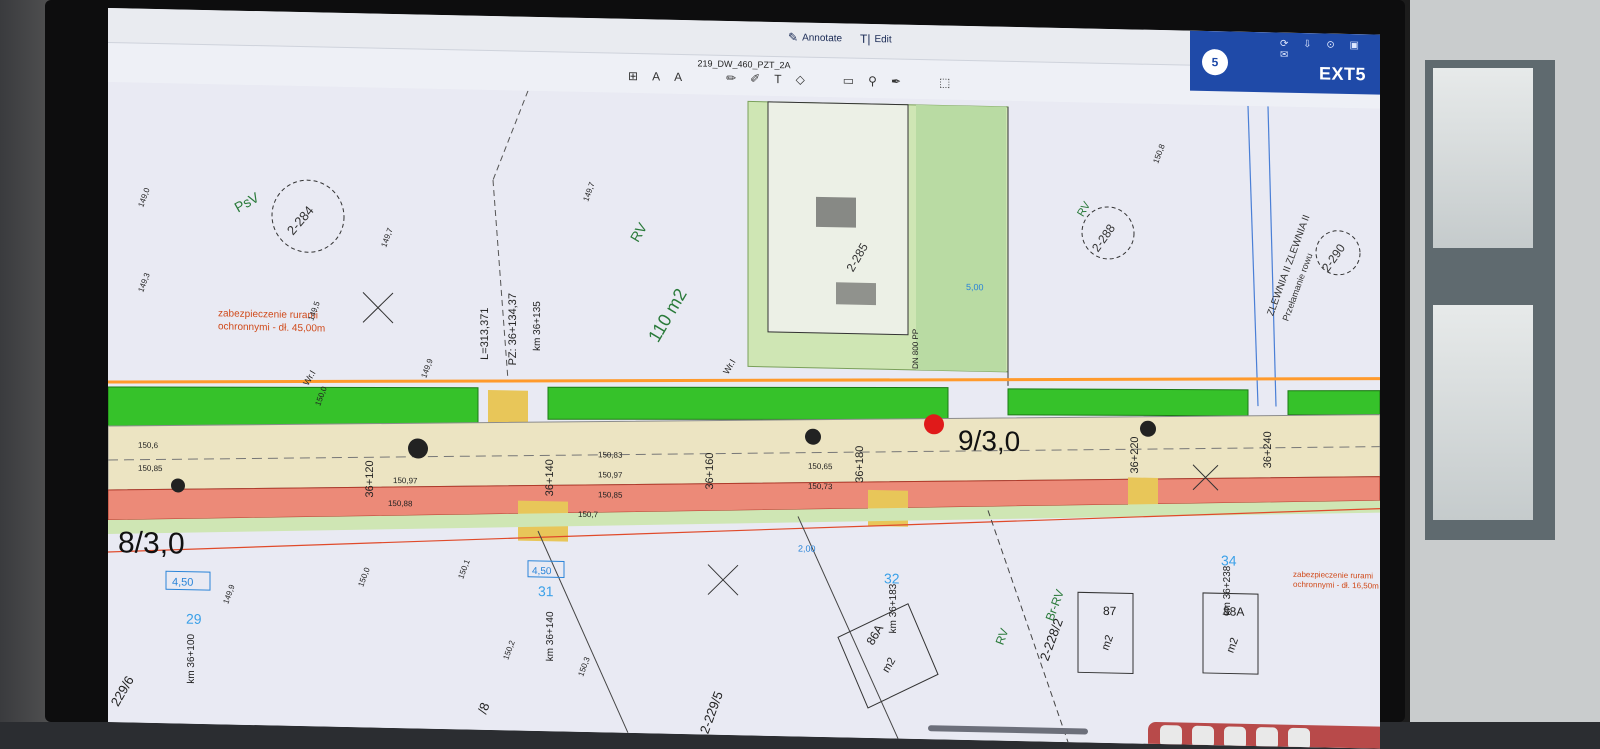 Image resolution: width=1600 pixels, height=749 pixels. I want to click on label-km-100: km 36+100, so click(191, 658).